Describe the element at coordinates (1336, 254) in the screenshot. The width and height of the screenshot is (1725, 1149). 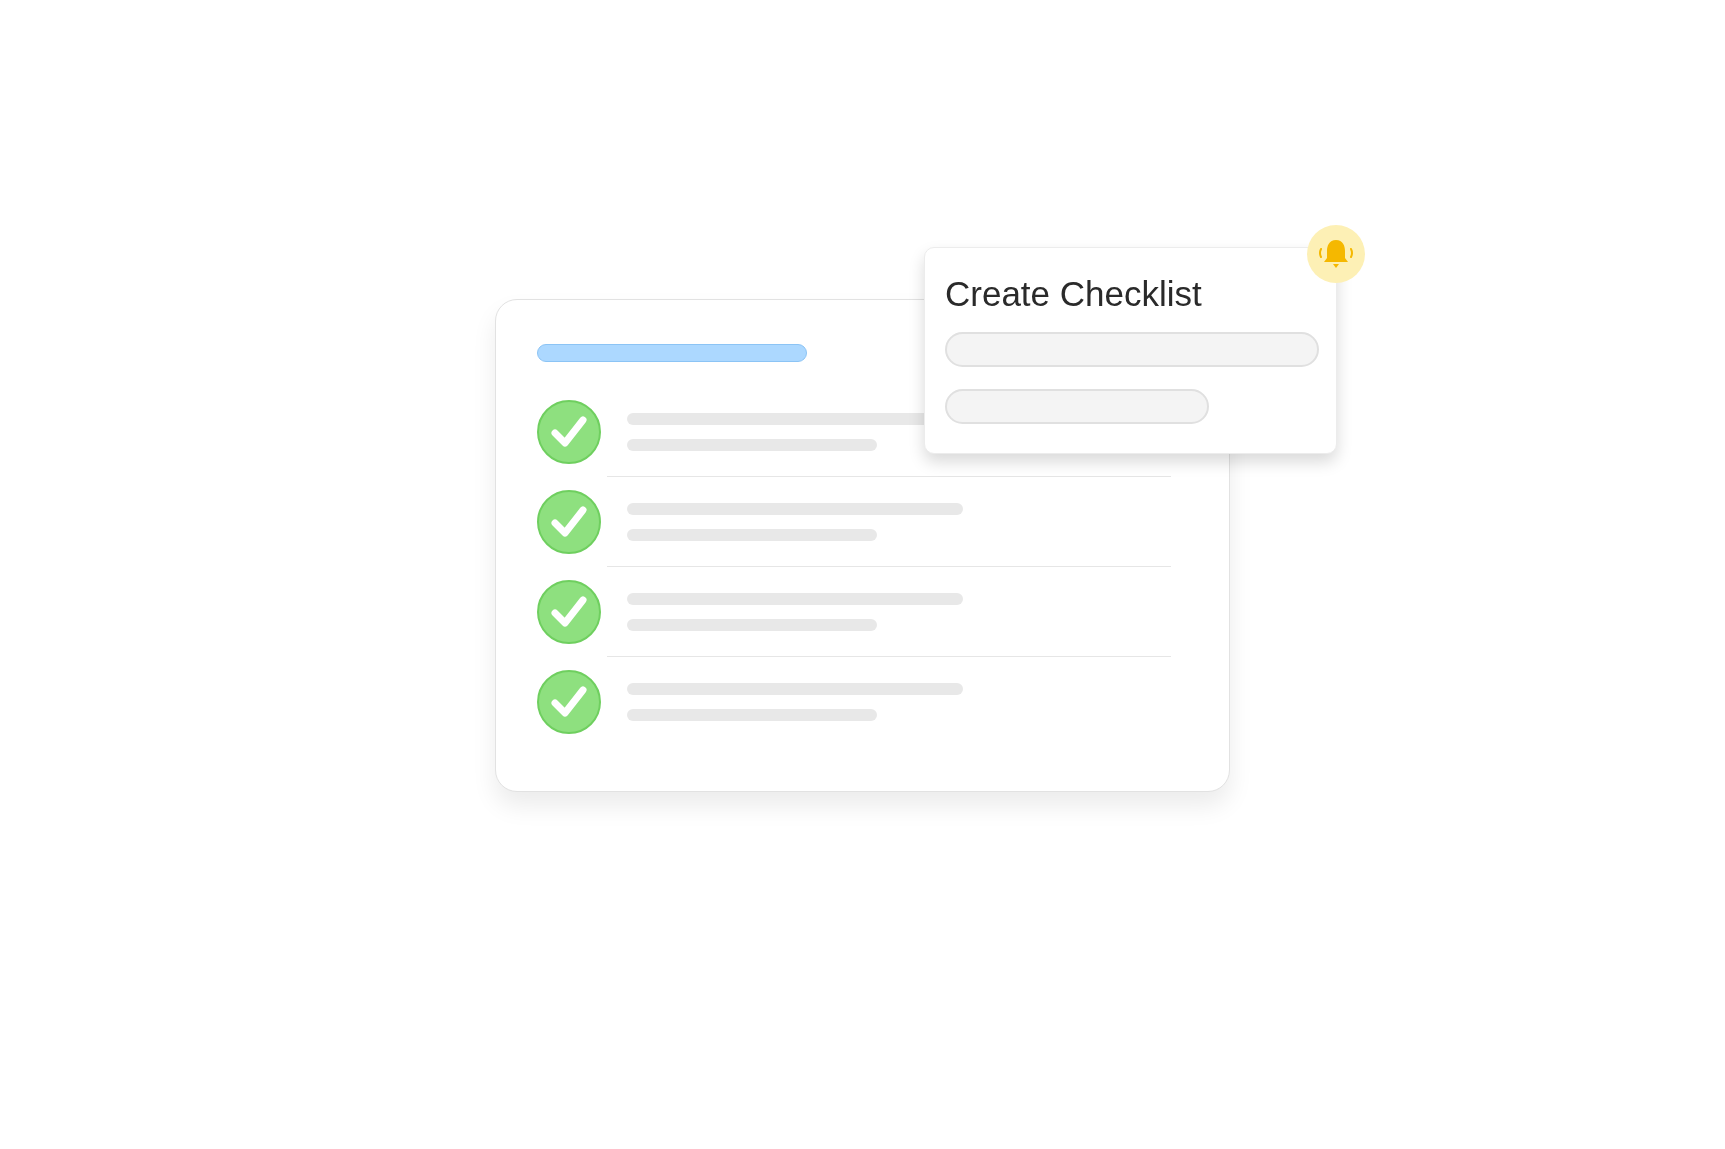
I see `bell-icon` at that location.